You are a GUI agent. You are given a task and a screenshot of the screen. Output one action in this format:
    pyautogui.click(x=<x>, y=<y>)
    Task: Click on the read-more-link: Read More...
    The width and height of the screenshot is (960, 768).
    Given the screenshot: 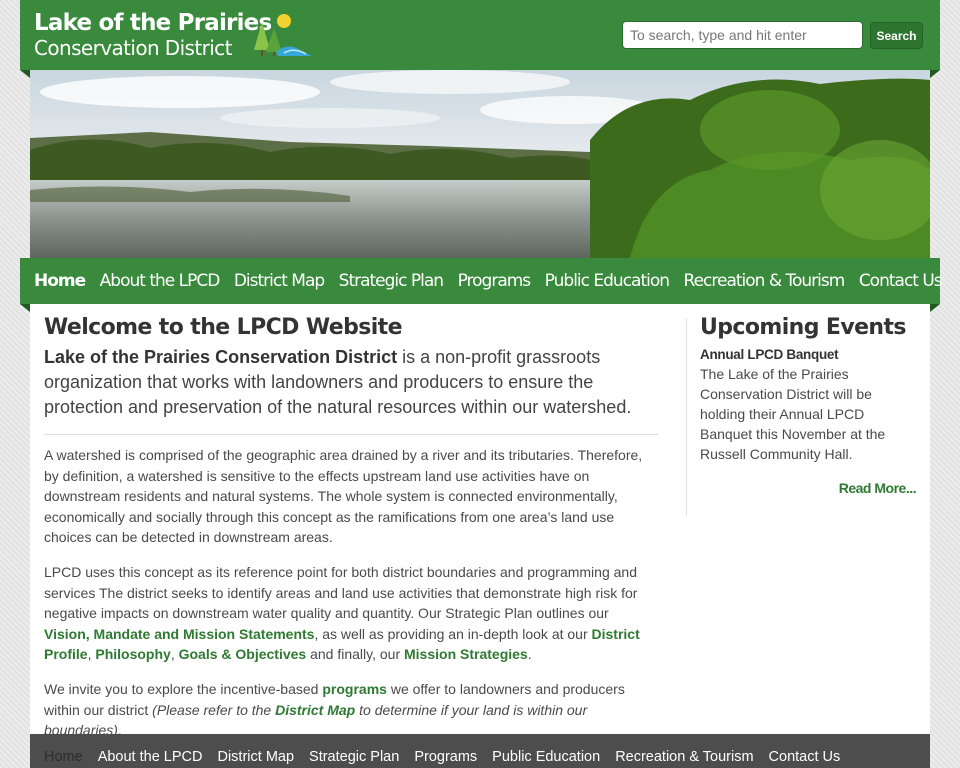 What is the action you would take?
    pyautogui.click(x=810, y=488)
    